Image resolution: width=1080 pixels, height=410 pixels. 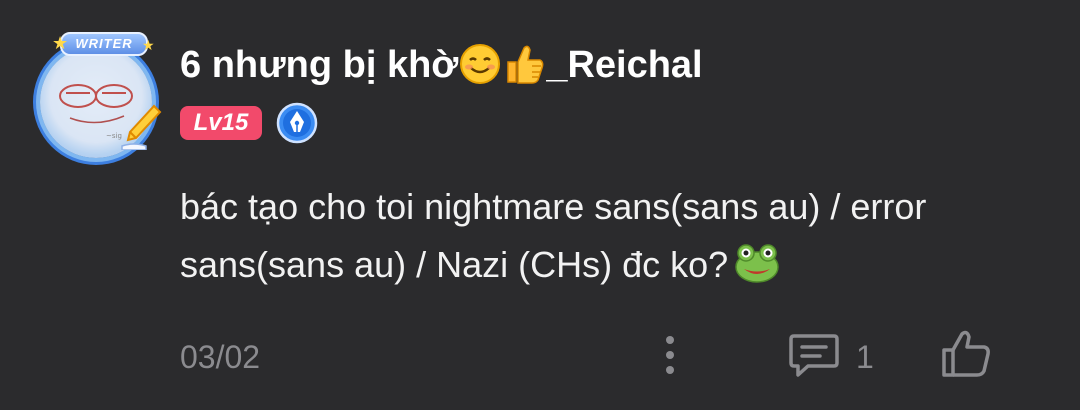 I want to click on quill-pen-icon, so click(x=141, y=127).